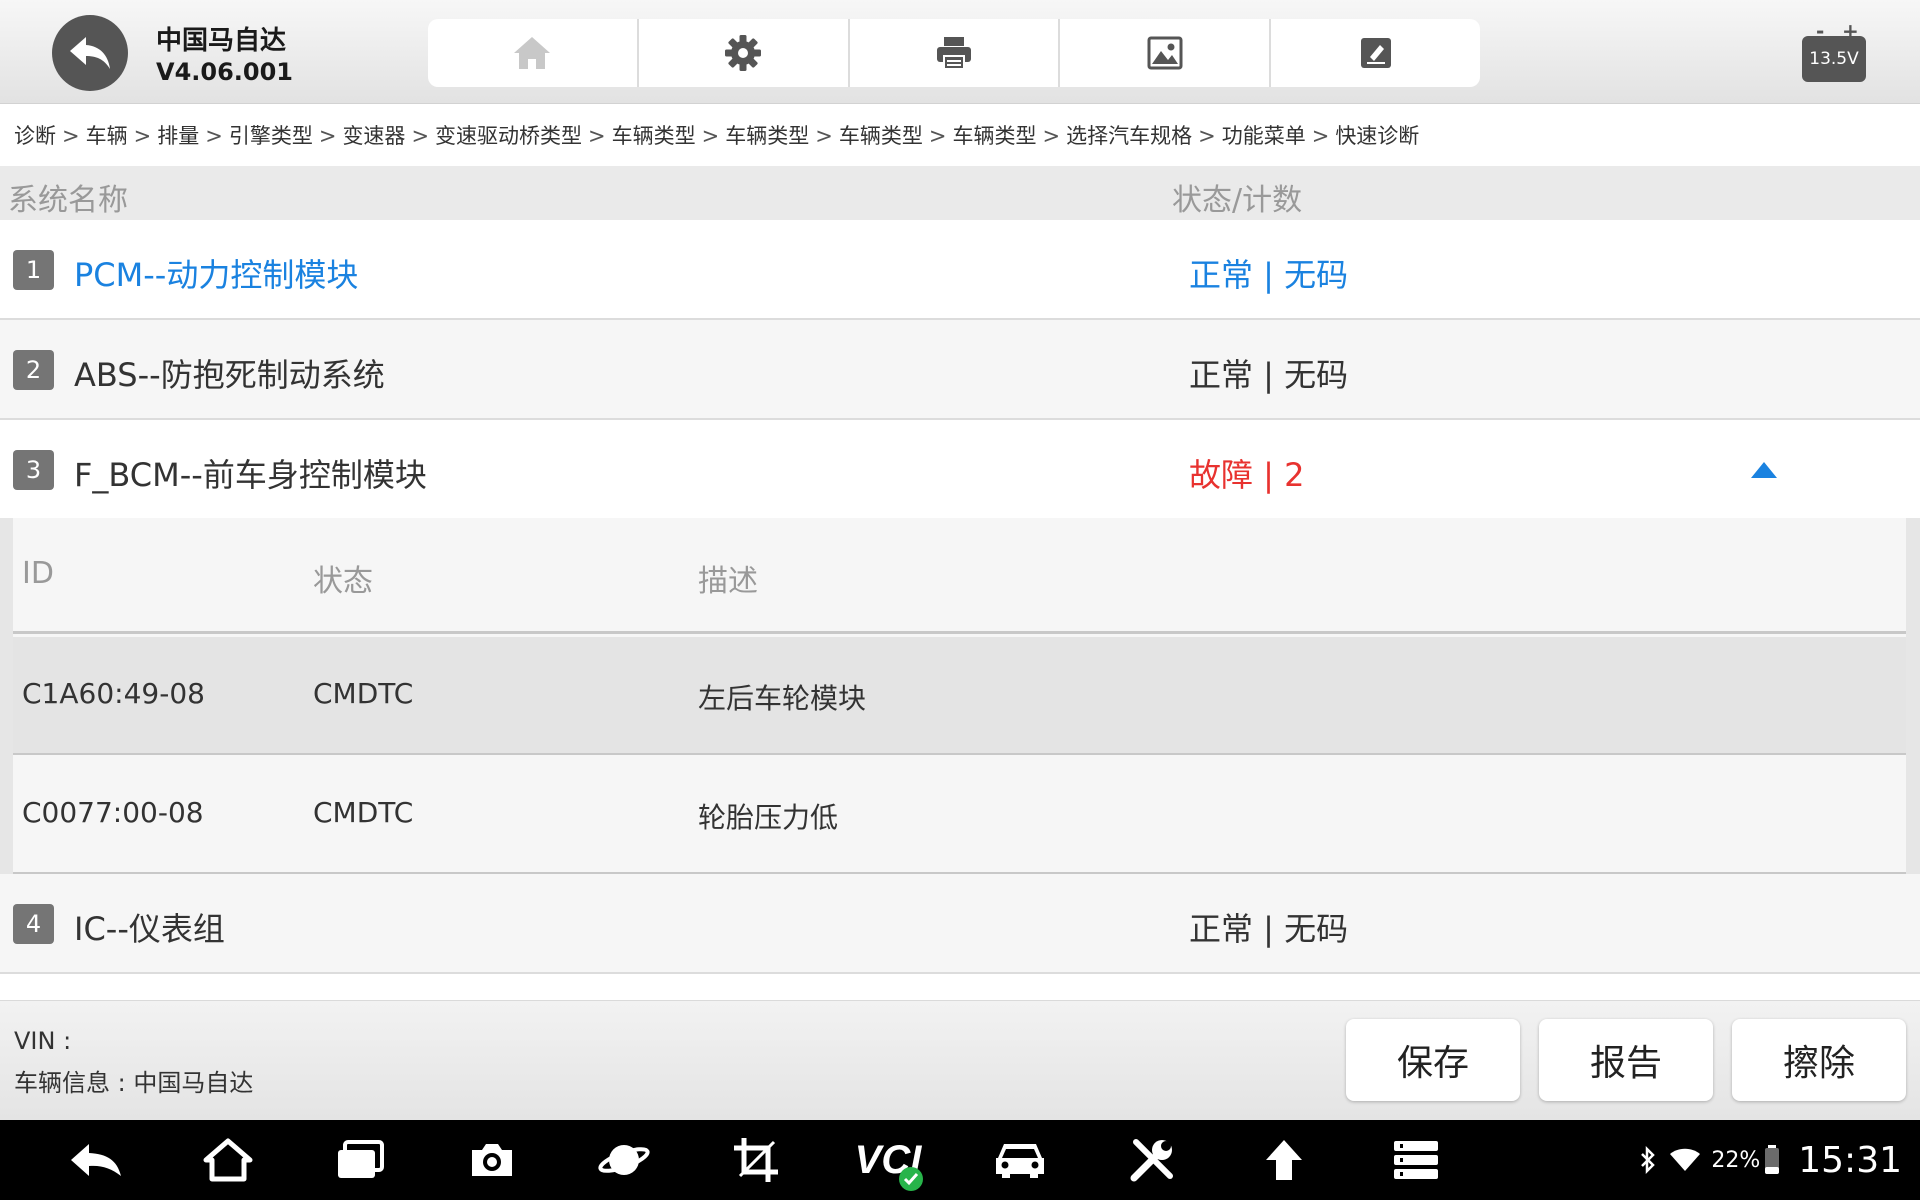  I want to click on toolbar, so click(954, 53).